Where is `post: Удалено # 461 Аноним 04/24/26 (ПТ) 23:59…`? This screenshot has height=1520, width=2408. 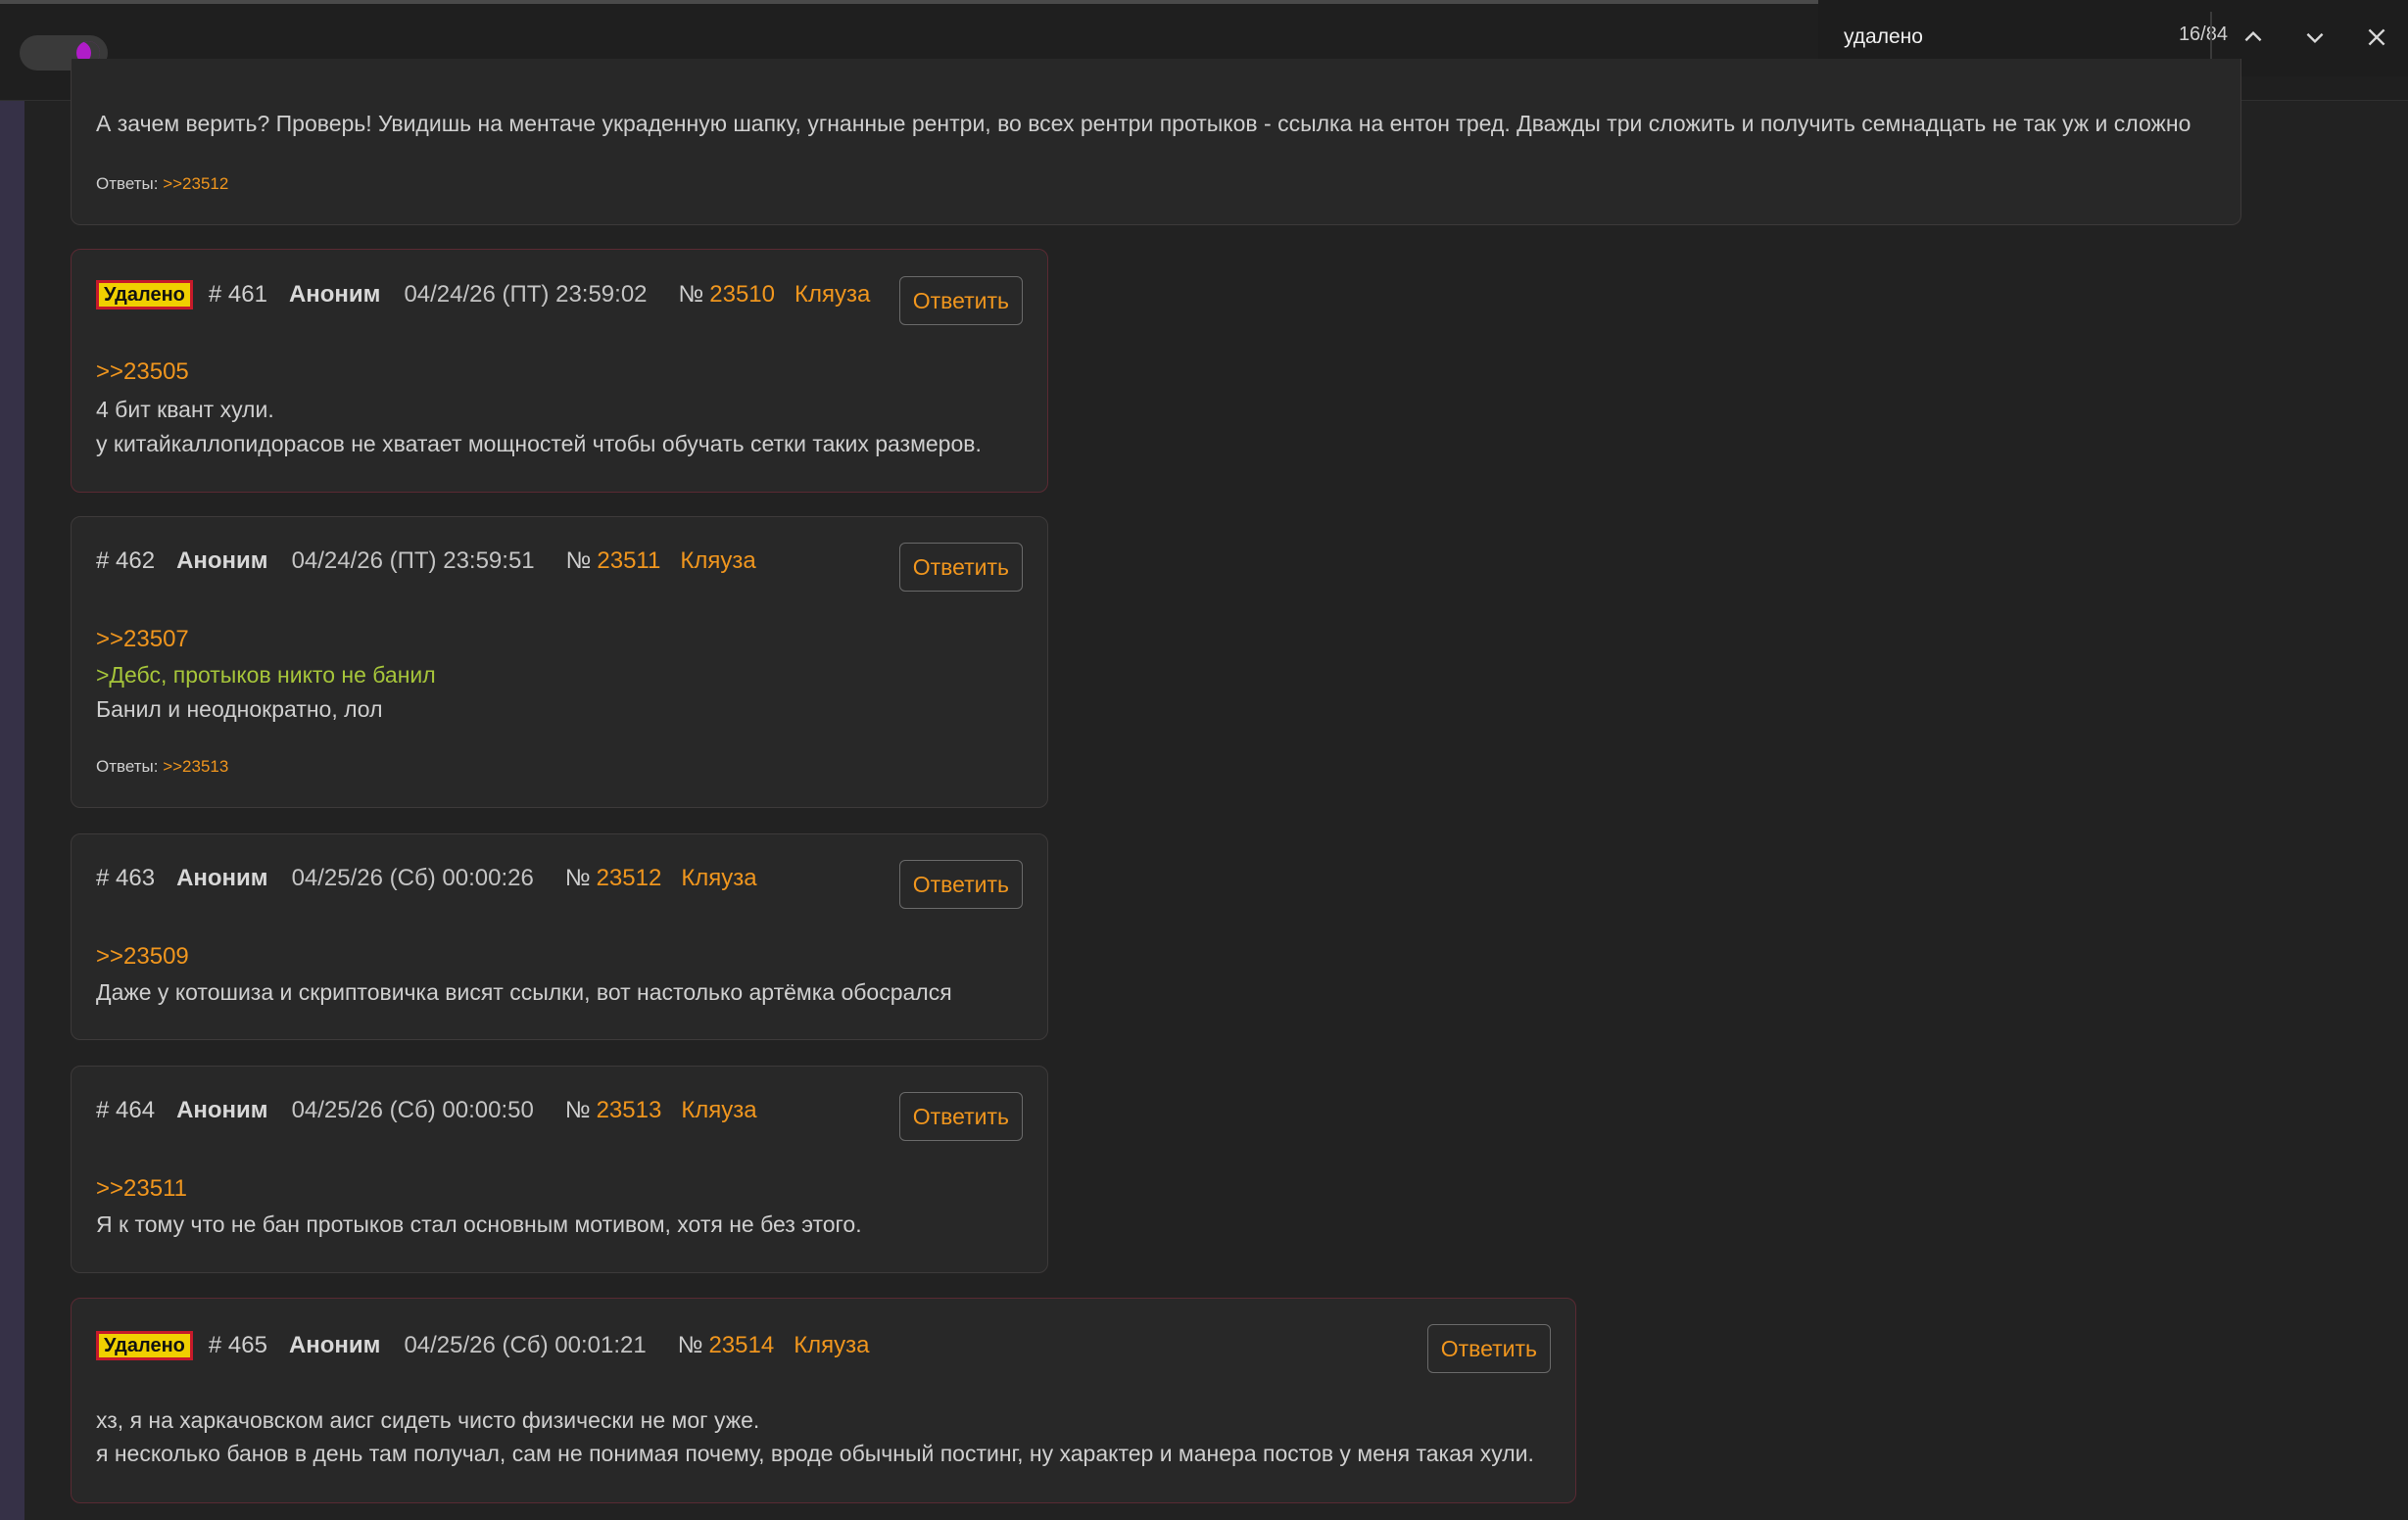 post: Удалено # 461 Аноним 04/24/26 (ПТ) 23:59… is located at coordinates (559, 371).